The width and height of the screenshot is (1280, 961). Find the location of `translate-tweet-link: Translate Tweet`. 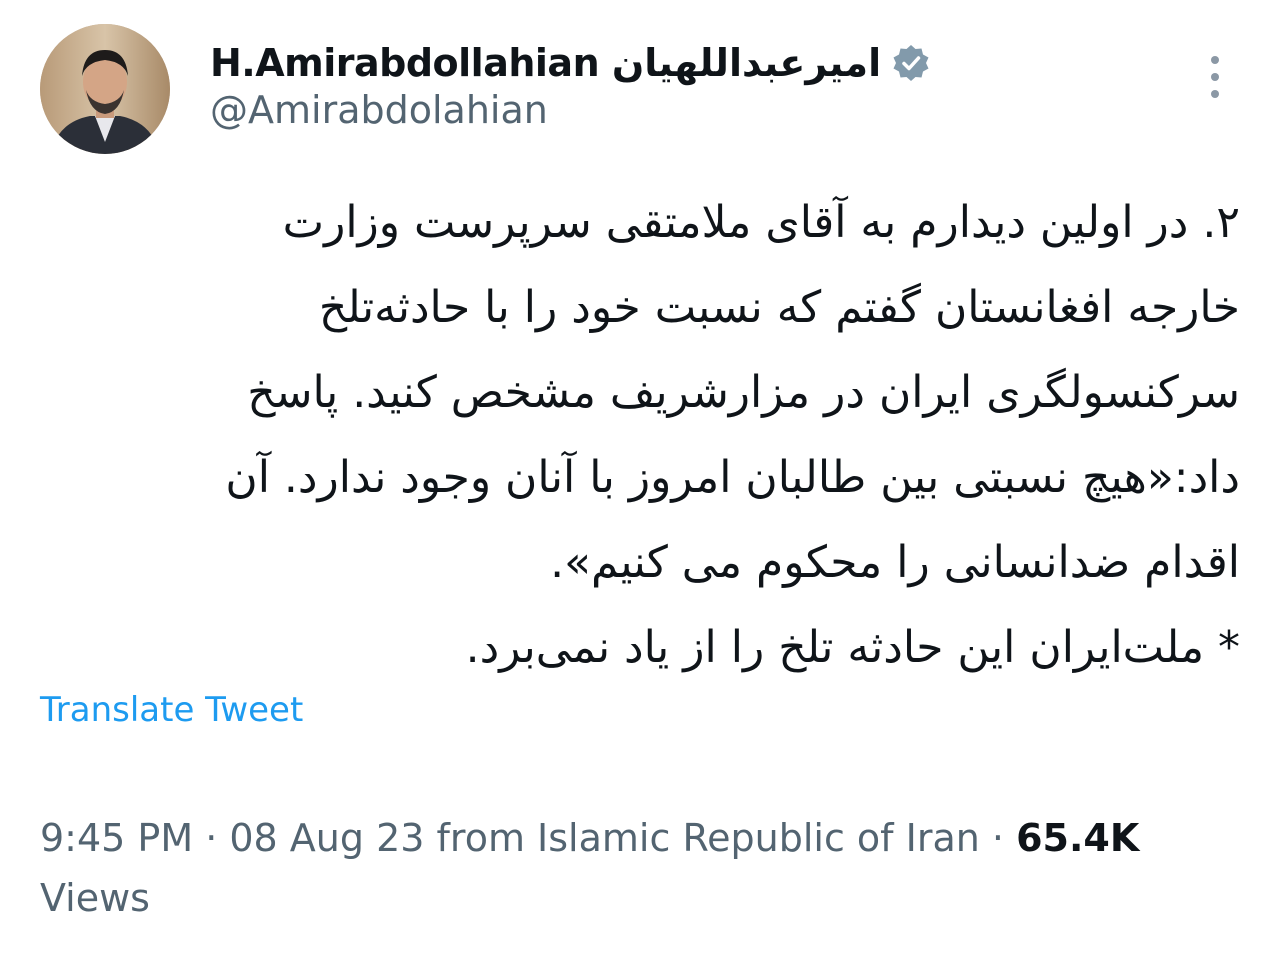

translate-tweet-link: Translate Tweet is located at coordinates (171, 710).